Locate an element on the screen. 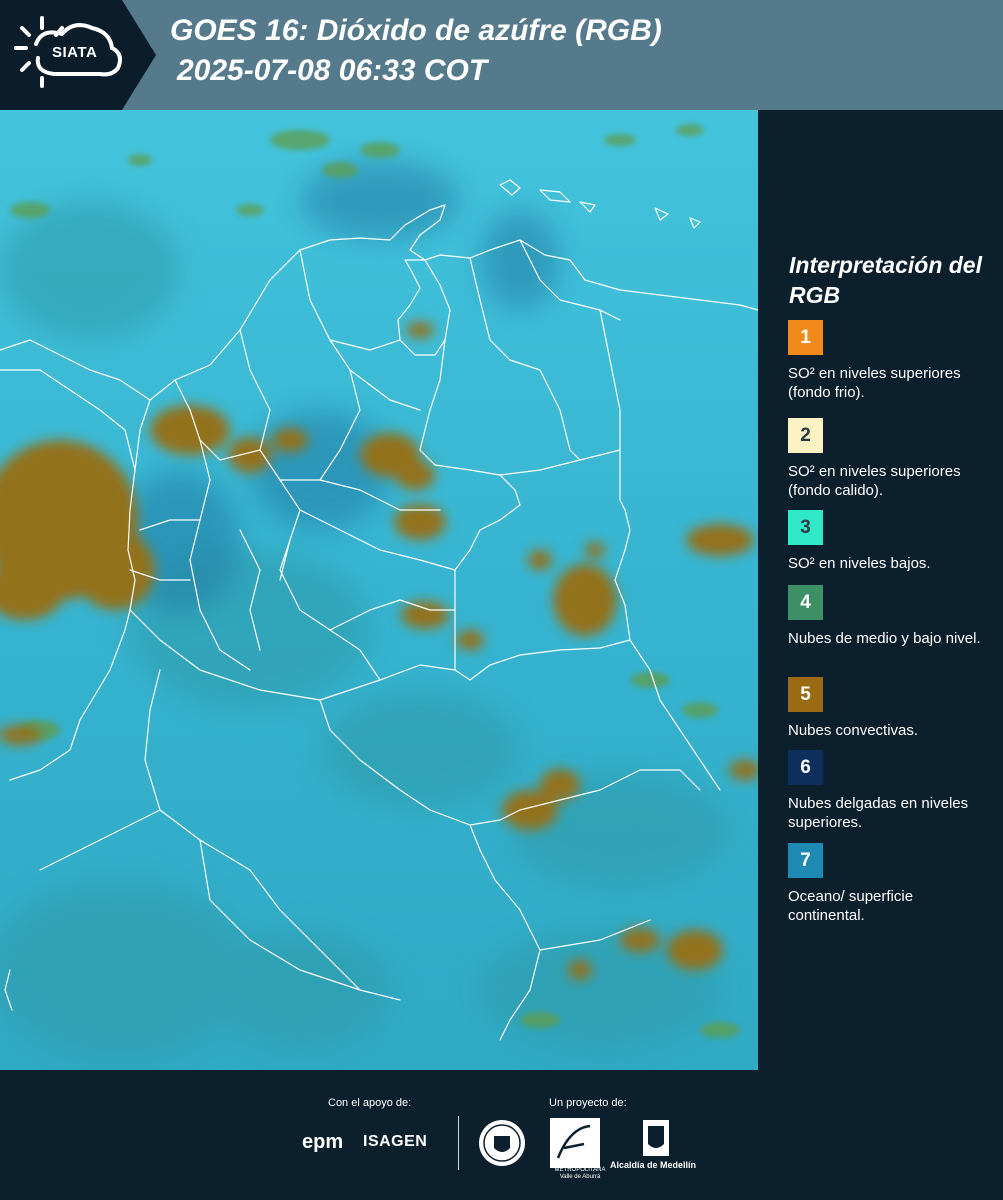  legend-swatch: 6 is located at coordinates (805, 767).